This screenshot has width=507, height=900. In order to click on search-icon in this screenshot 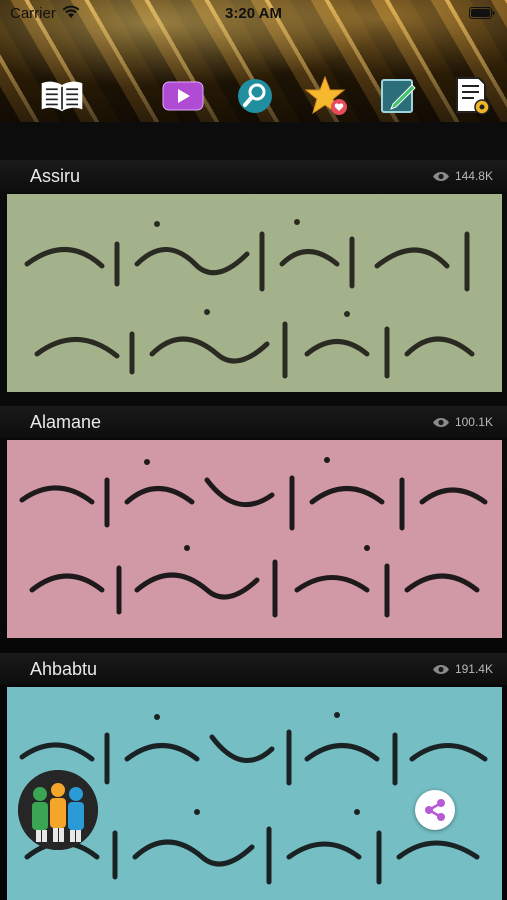, I will do `click(255, 96)`.